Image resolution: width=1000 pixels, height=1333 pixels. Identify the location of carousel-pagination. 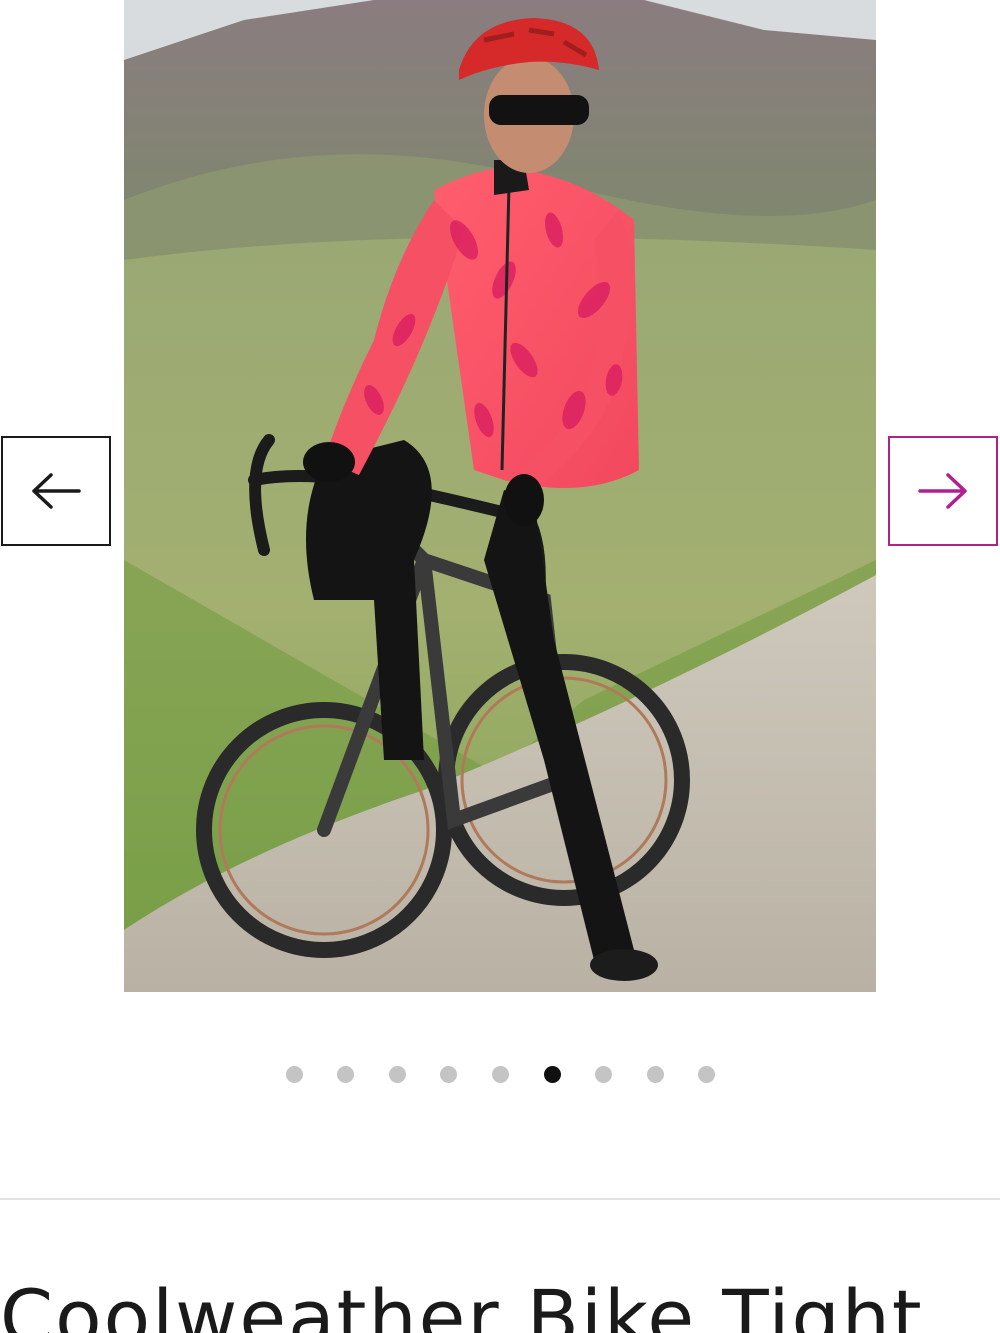
(500, 1076).